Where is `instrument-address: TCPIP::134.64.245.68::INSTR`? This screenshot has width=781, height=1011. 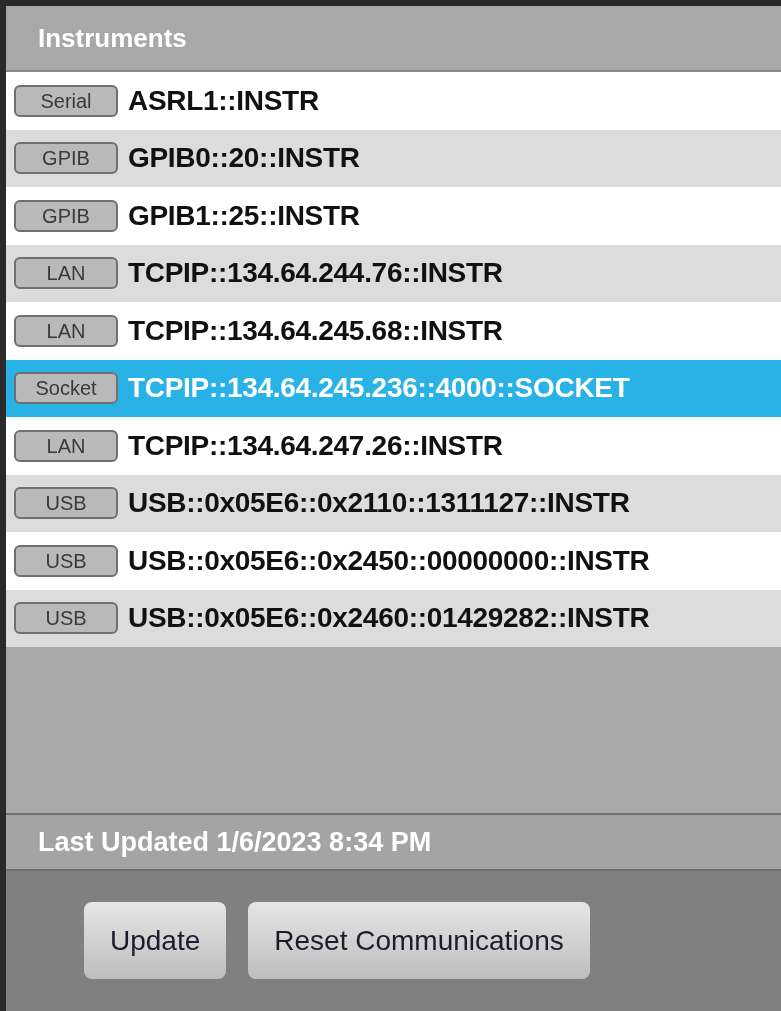 instrument-address: TCPIP::134.64.245.68::INSTR is located at coordinates (315, 330).